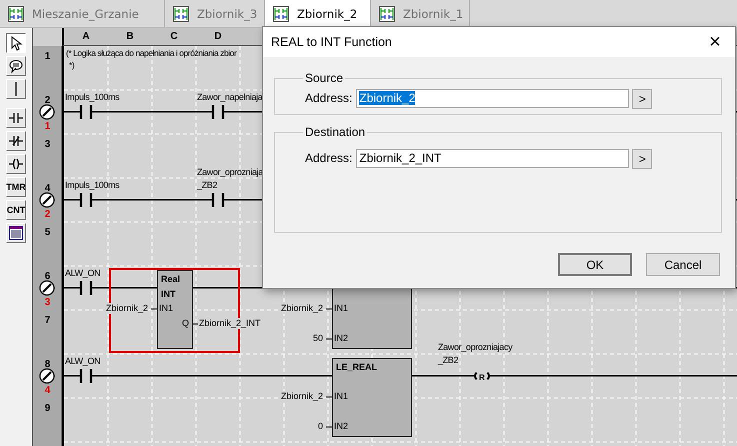 The image size is (737, 446). What do you see at coordinates (229, 97) in the screenshot?
I see `contact-label: Zawor_napelniaja` at bounding box center [229, 97].